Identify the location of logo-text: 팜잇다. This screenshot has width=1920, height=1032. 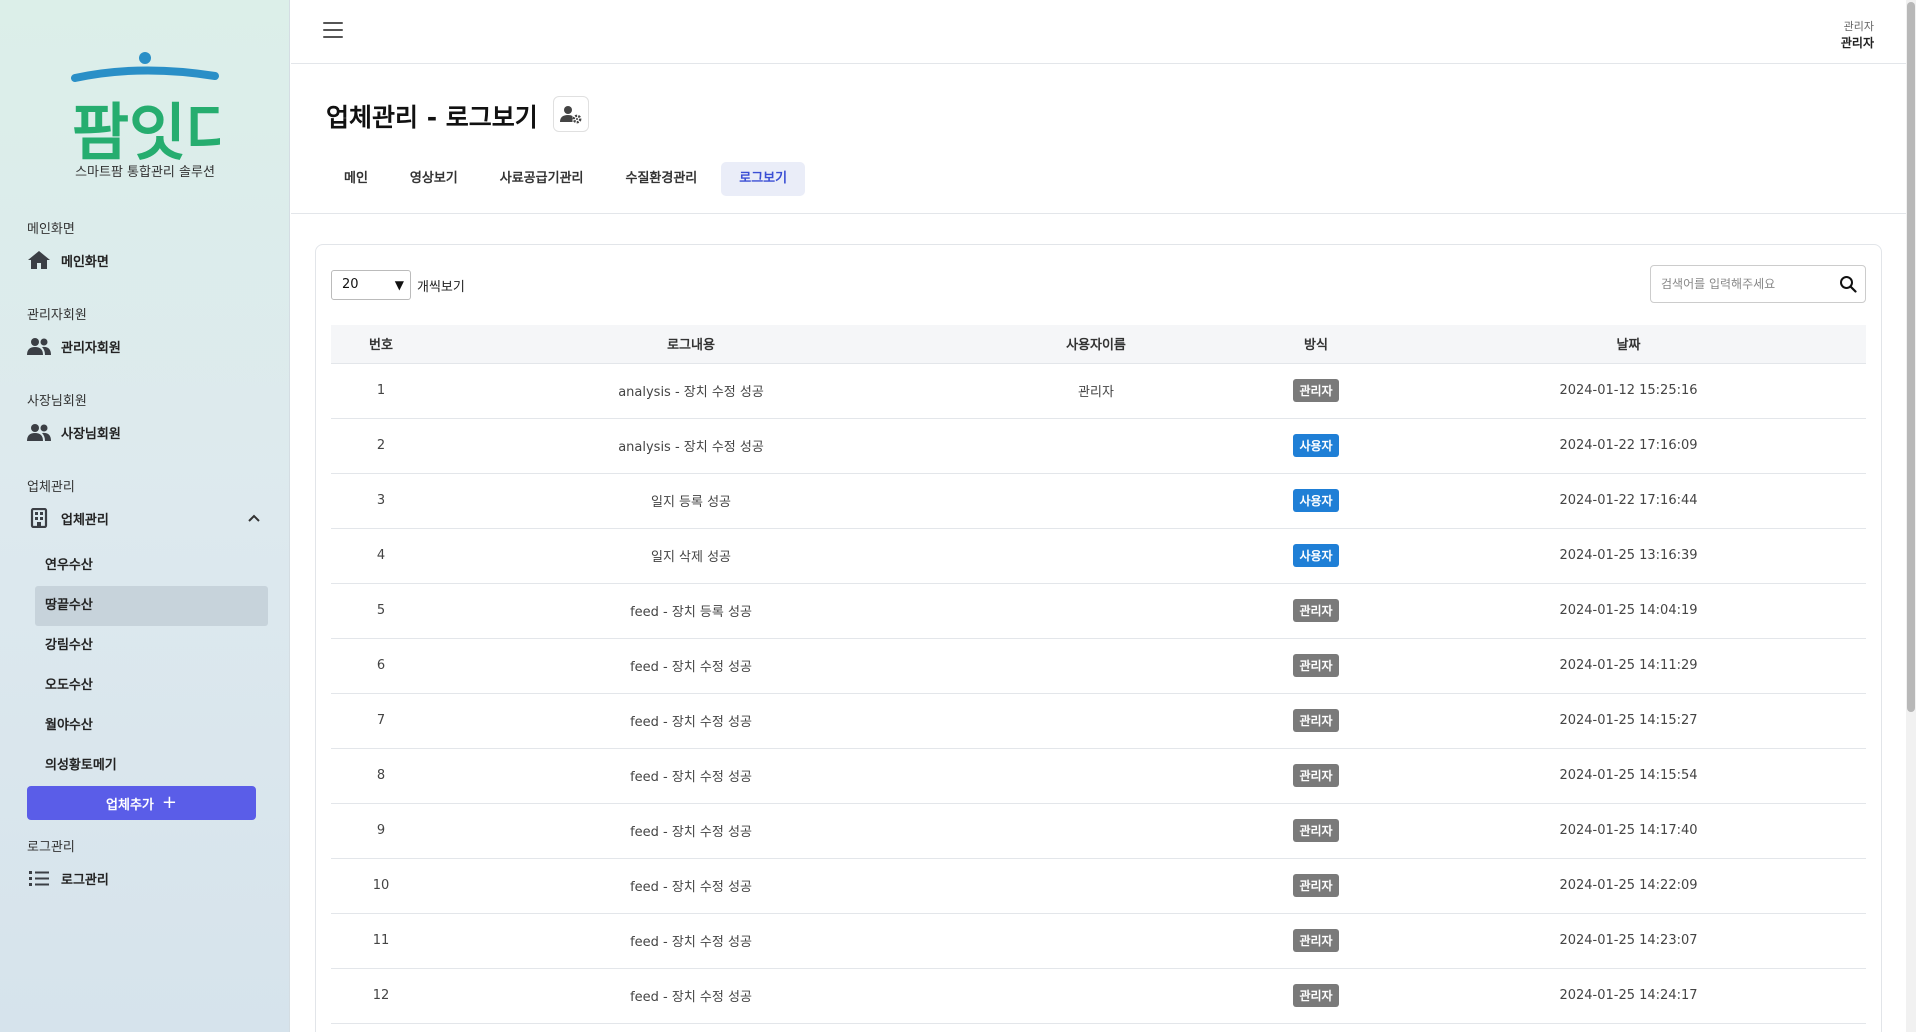
(146, 132).